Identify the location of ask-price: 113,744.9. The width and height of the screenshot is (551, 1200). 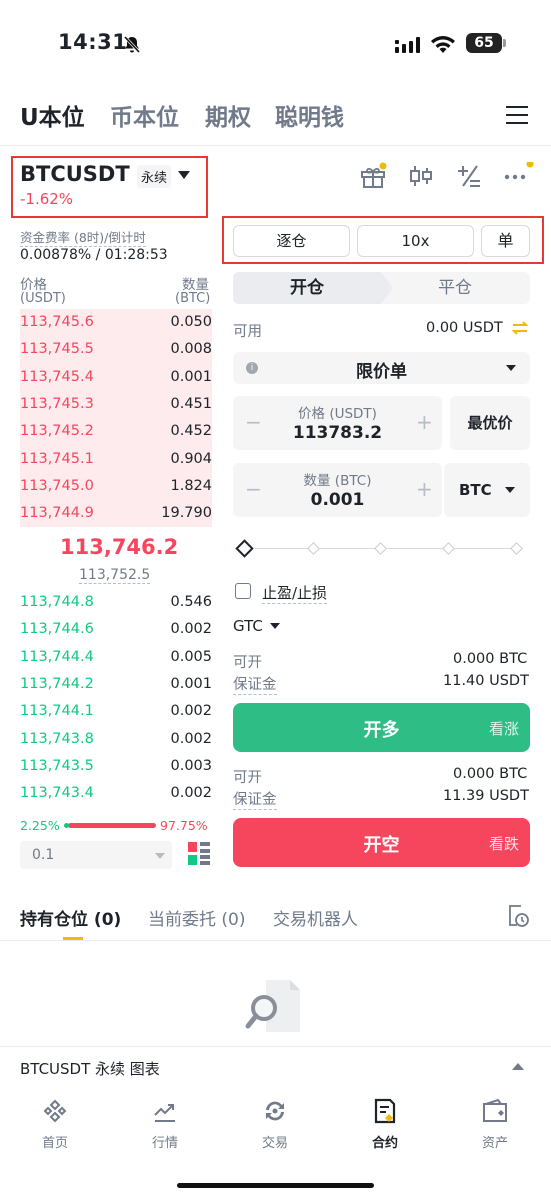
(57, 513).